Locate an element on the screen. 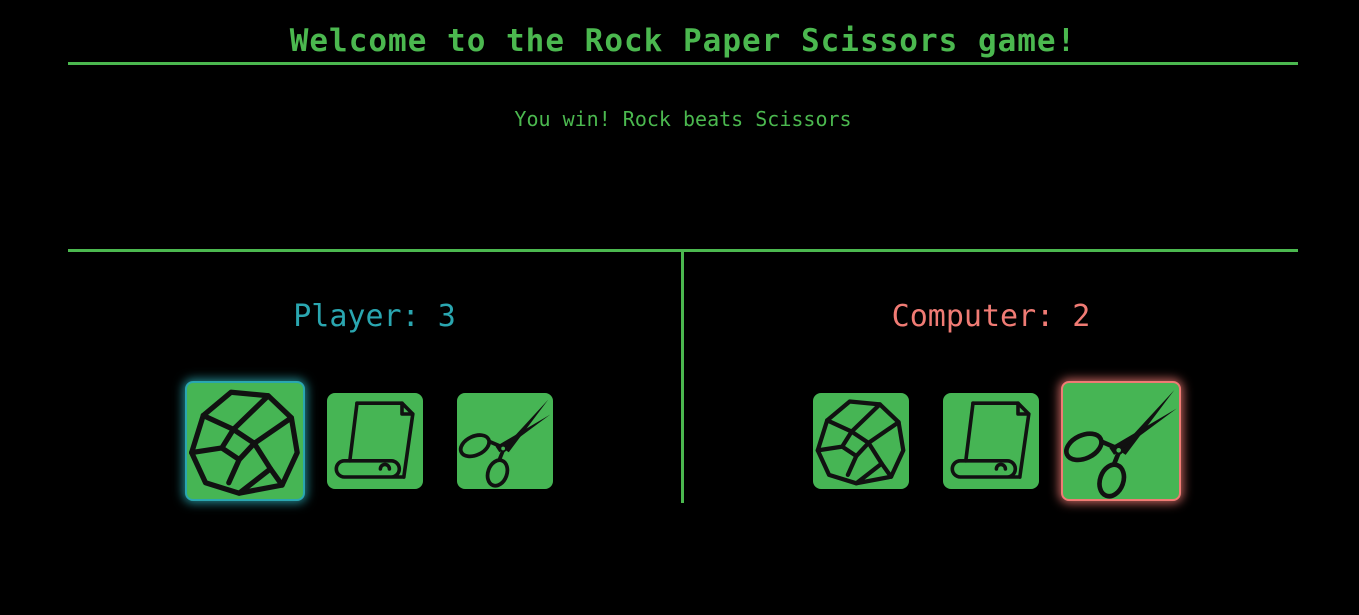  computer-paper-button is located at coordinates (991, 441).